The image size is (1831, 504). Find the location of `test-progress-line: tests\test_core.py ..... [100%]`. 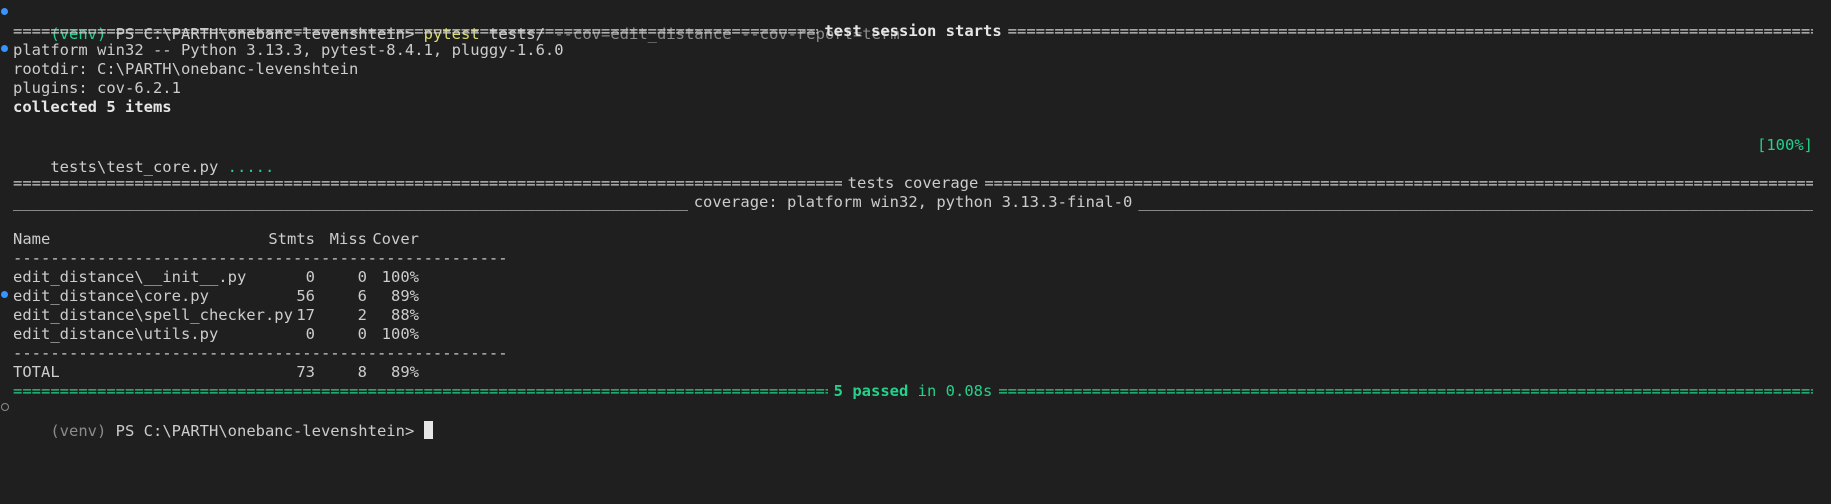

test-progress-line: tests\test_core.py ..... [100%] is located at coordinates (913, 155).